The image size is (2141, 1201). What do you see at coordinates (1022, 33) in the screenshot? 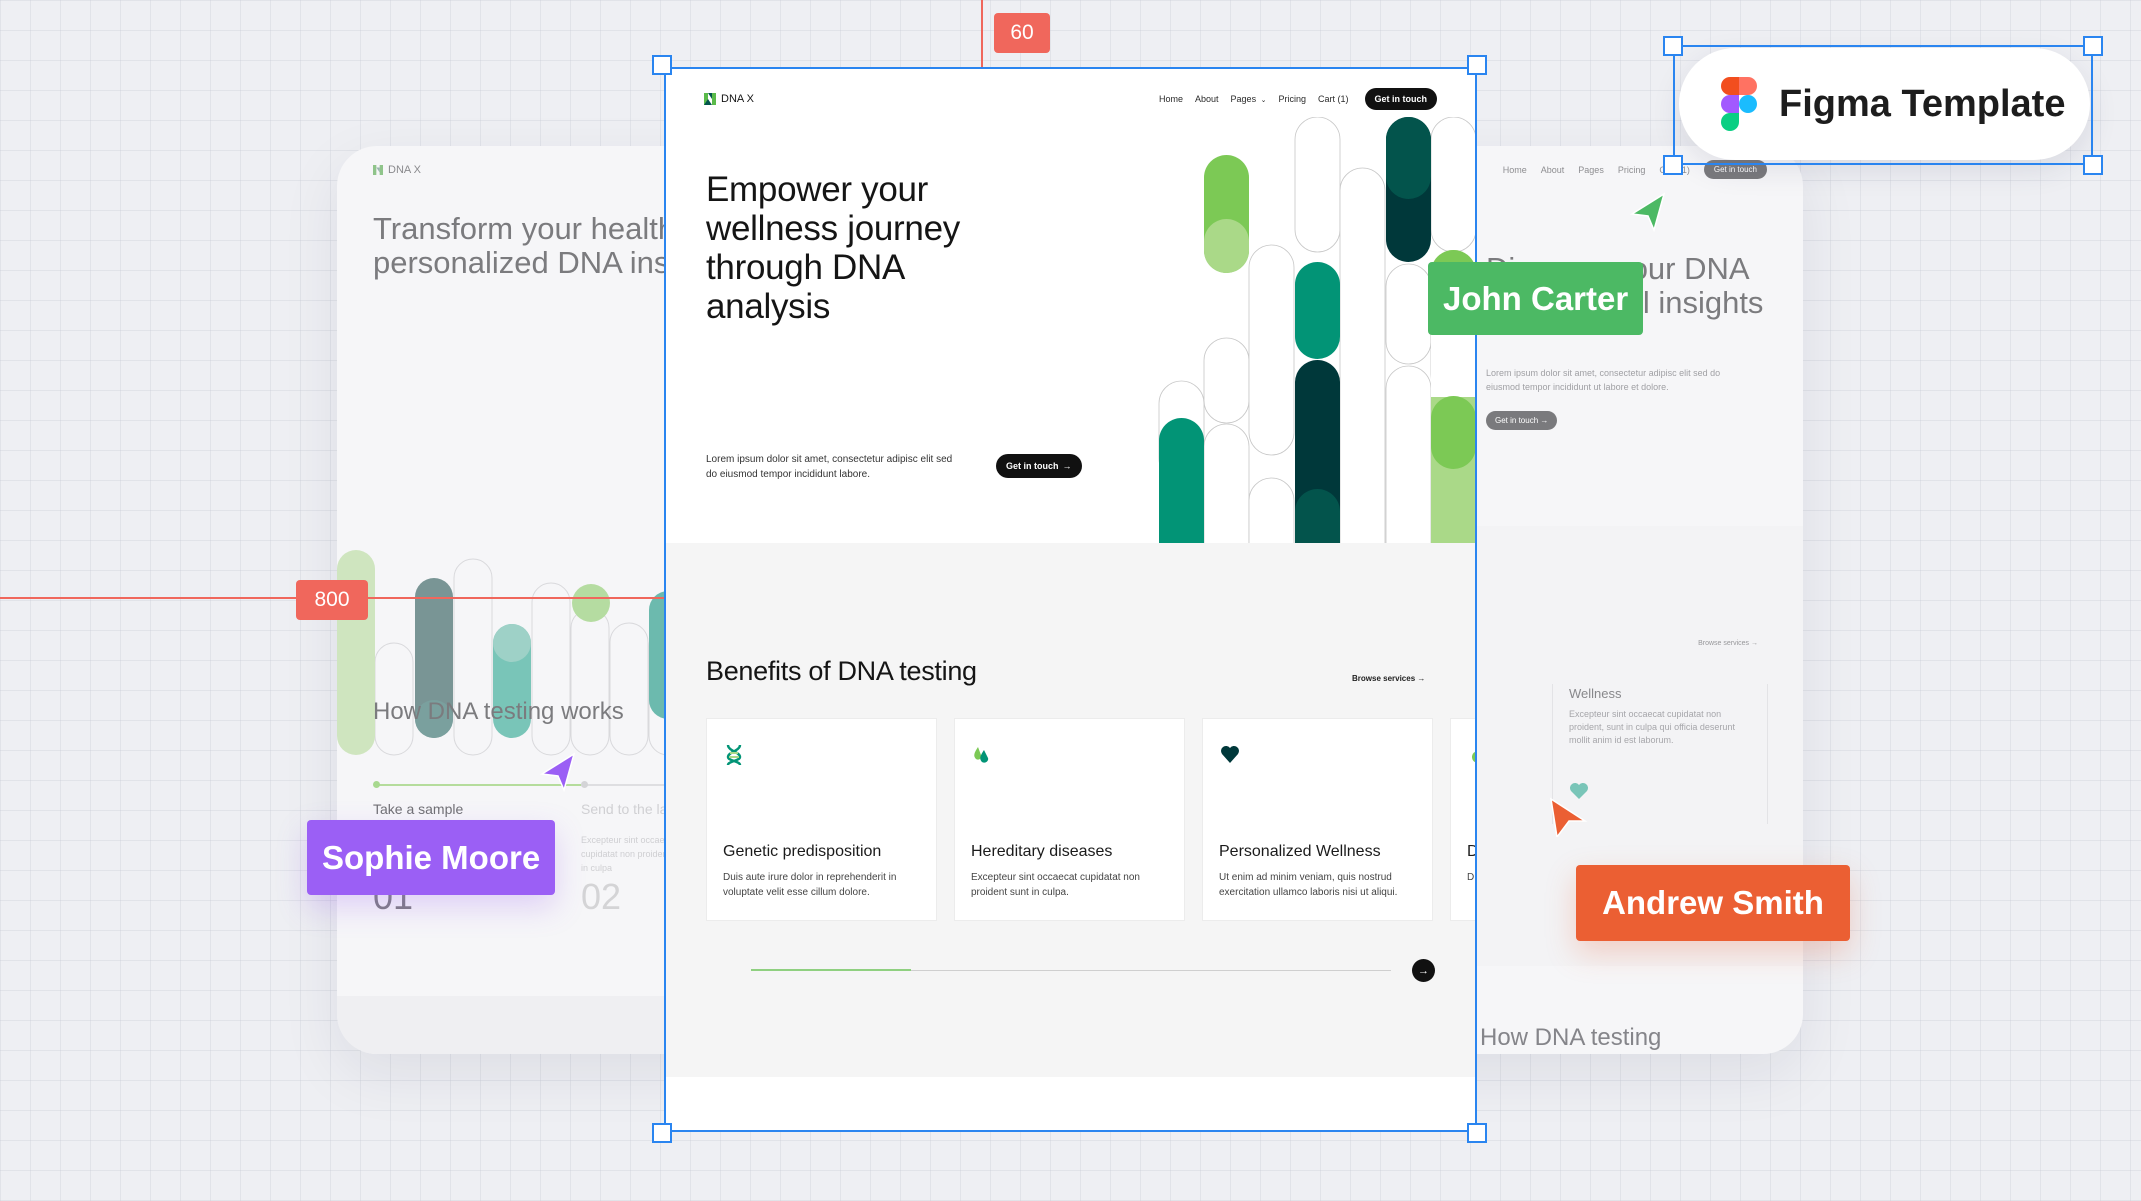
I see `vertical-measure-label: 60` at bounding box center [1022, 33].